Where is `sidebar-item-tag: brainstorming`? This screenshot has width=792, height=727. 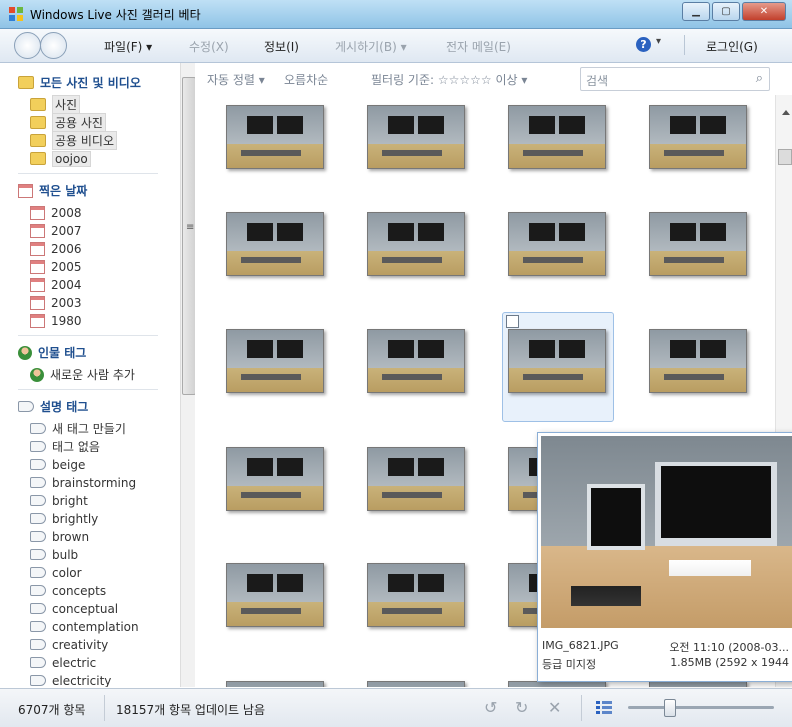 sidebar-item-tag: brainstorming is located at coordinates (83, 482).